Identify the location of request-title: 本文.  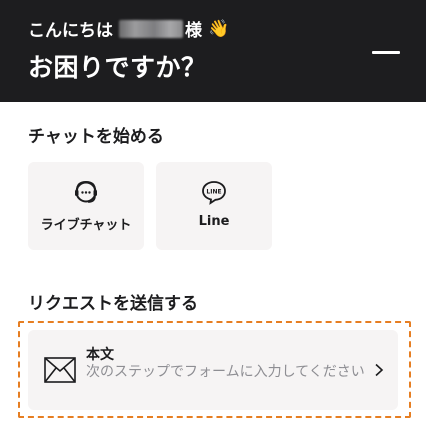
(100, 355).